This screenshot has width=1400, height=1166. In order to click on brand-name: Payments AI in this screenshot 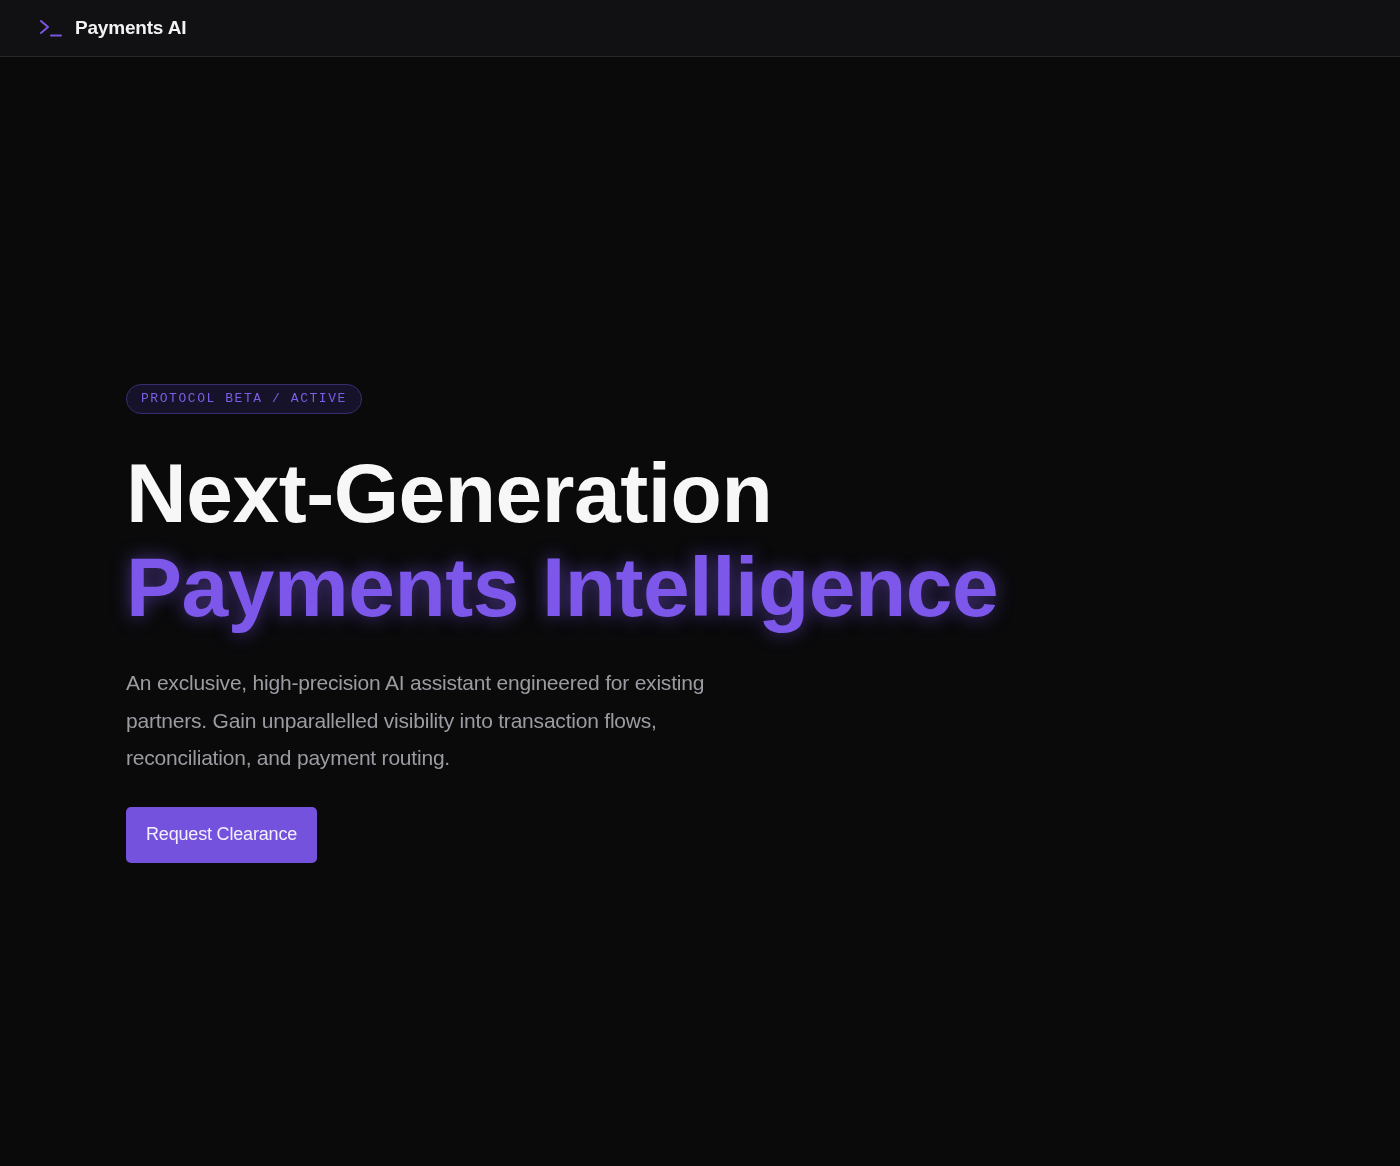, I will do `click(131, 28)`.